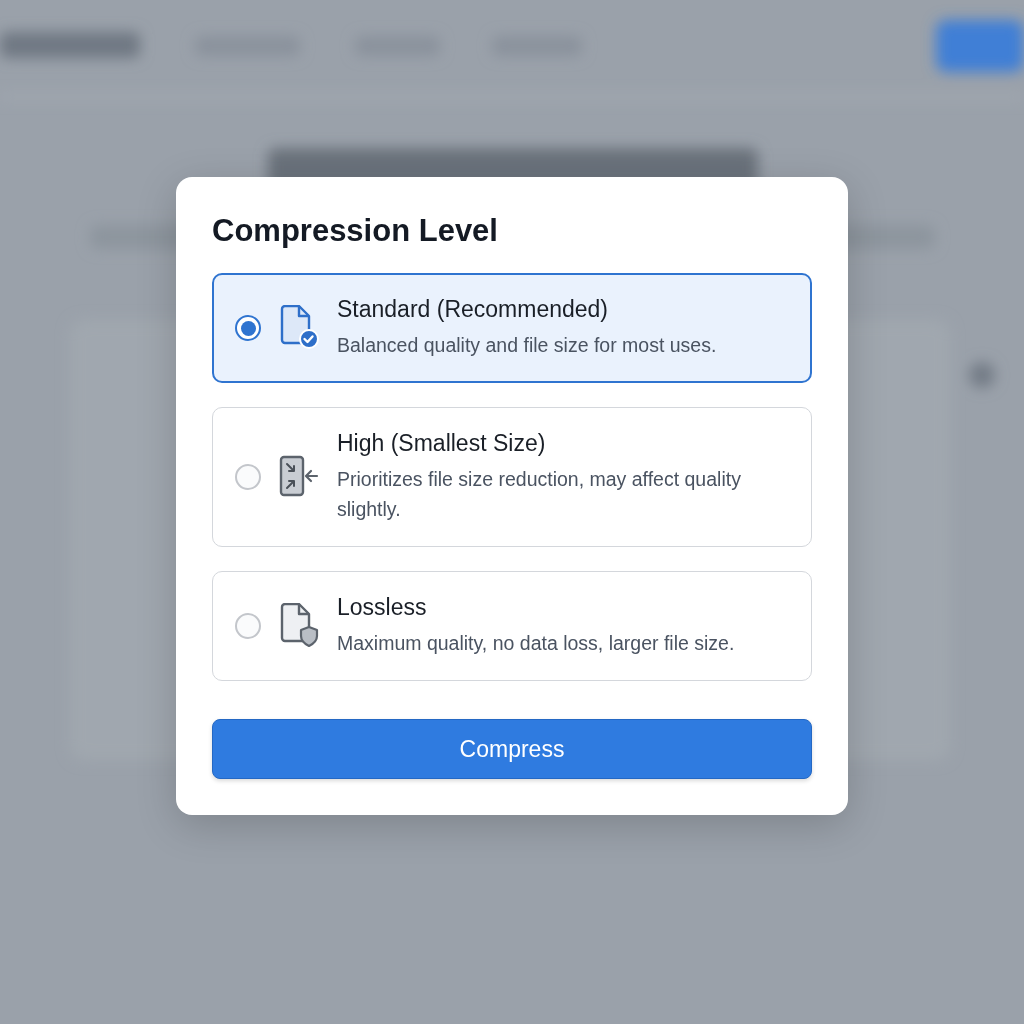 The width and height of the screenshot is (1024, 1024). What do you see at coordinates (512, 625) in the screenshot?
I see `option-card: Lossless Maximum quality, no data loss, larger file size.` at bounding box center [512, 625].